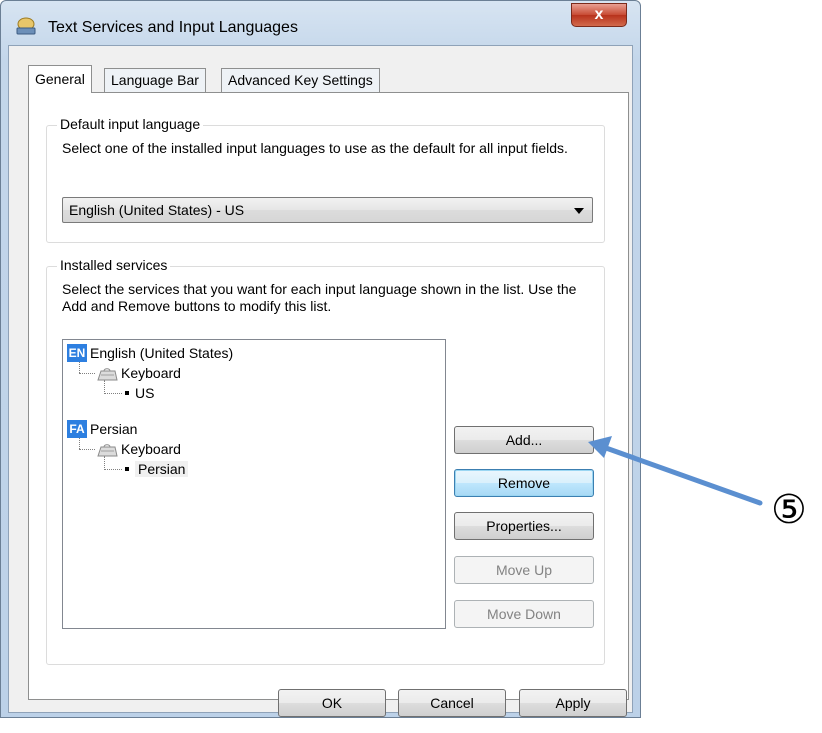  I want to click on language-badge-en: EN, so click(77, 353).